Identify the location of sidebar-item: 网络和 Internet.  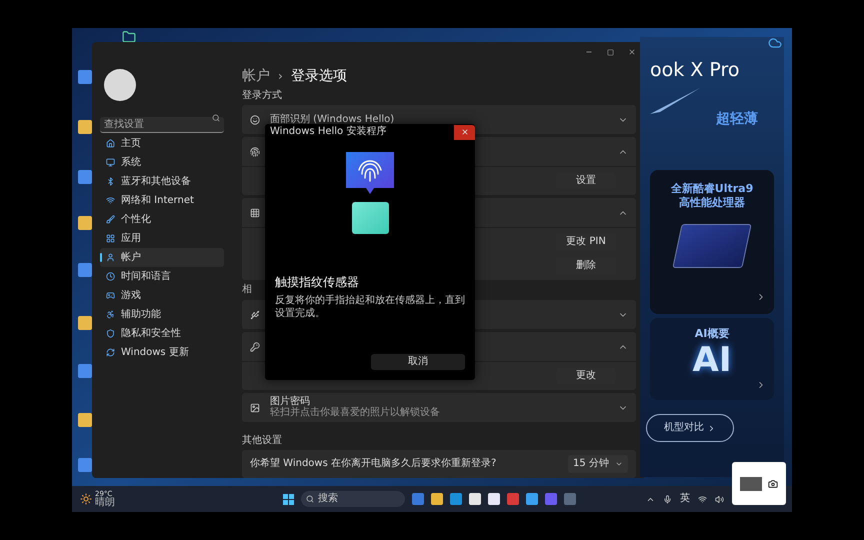
(162, 200).